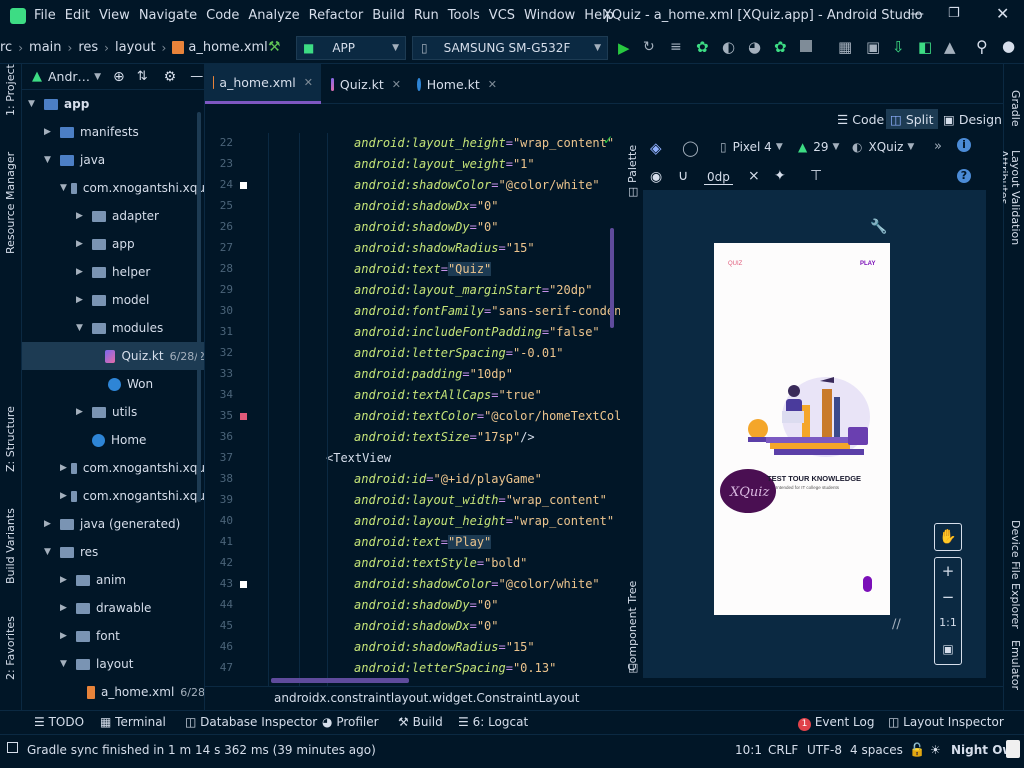 The image size is (1024, 768). I want to click on wrench-icon: 🔧, so click(878, 227).